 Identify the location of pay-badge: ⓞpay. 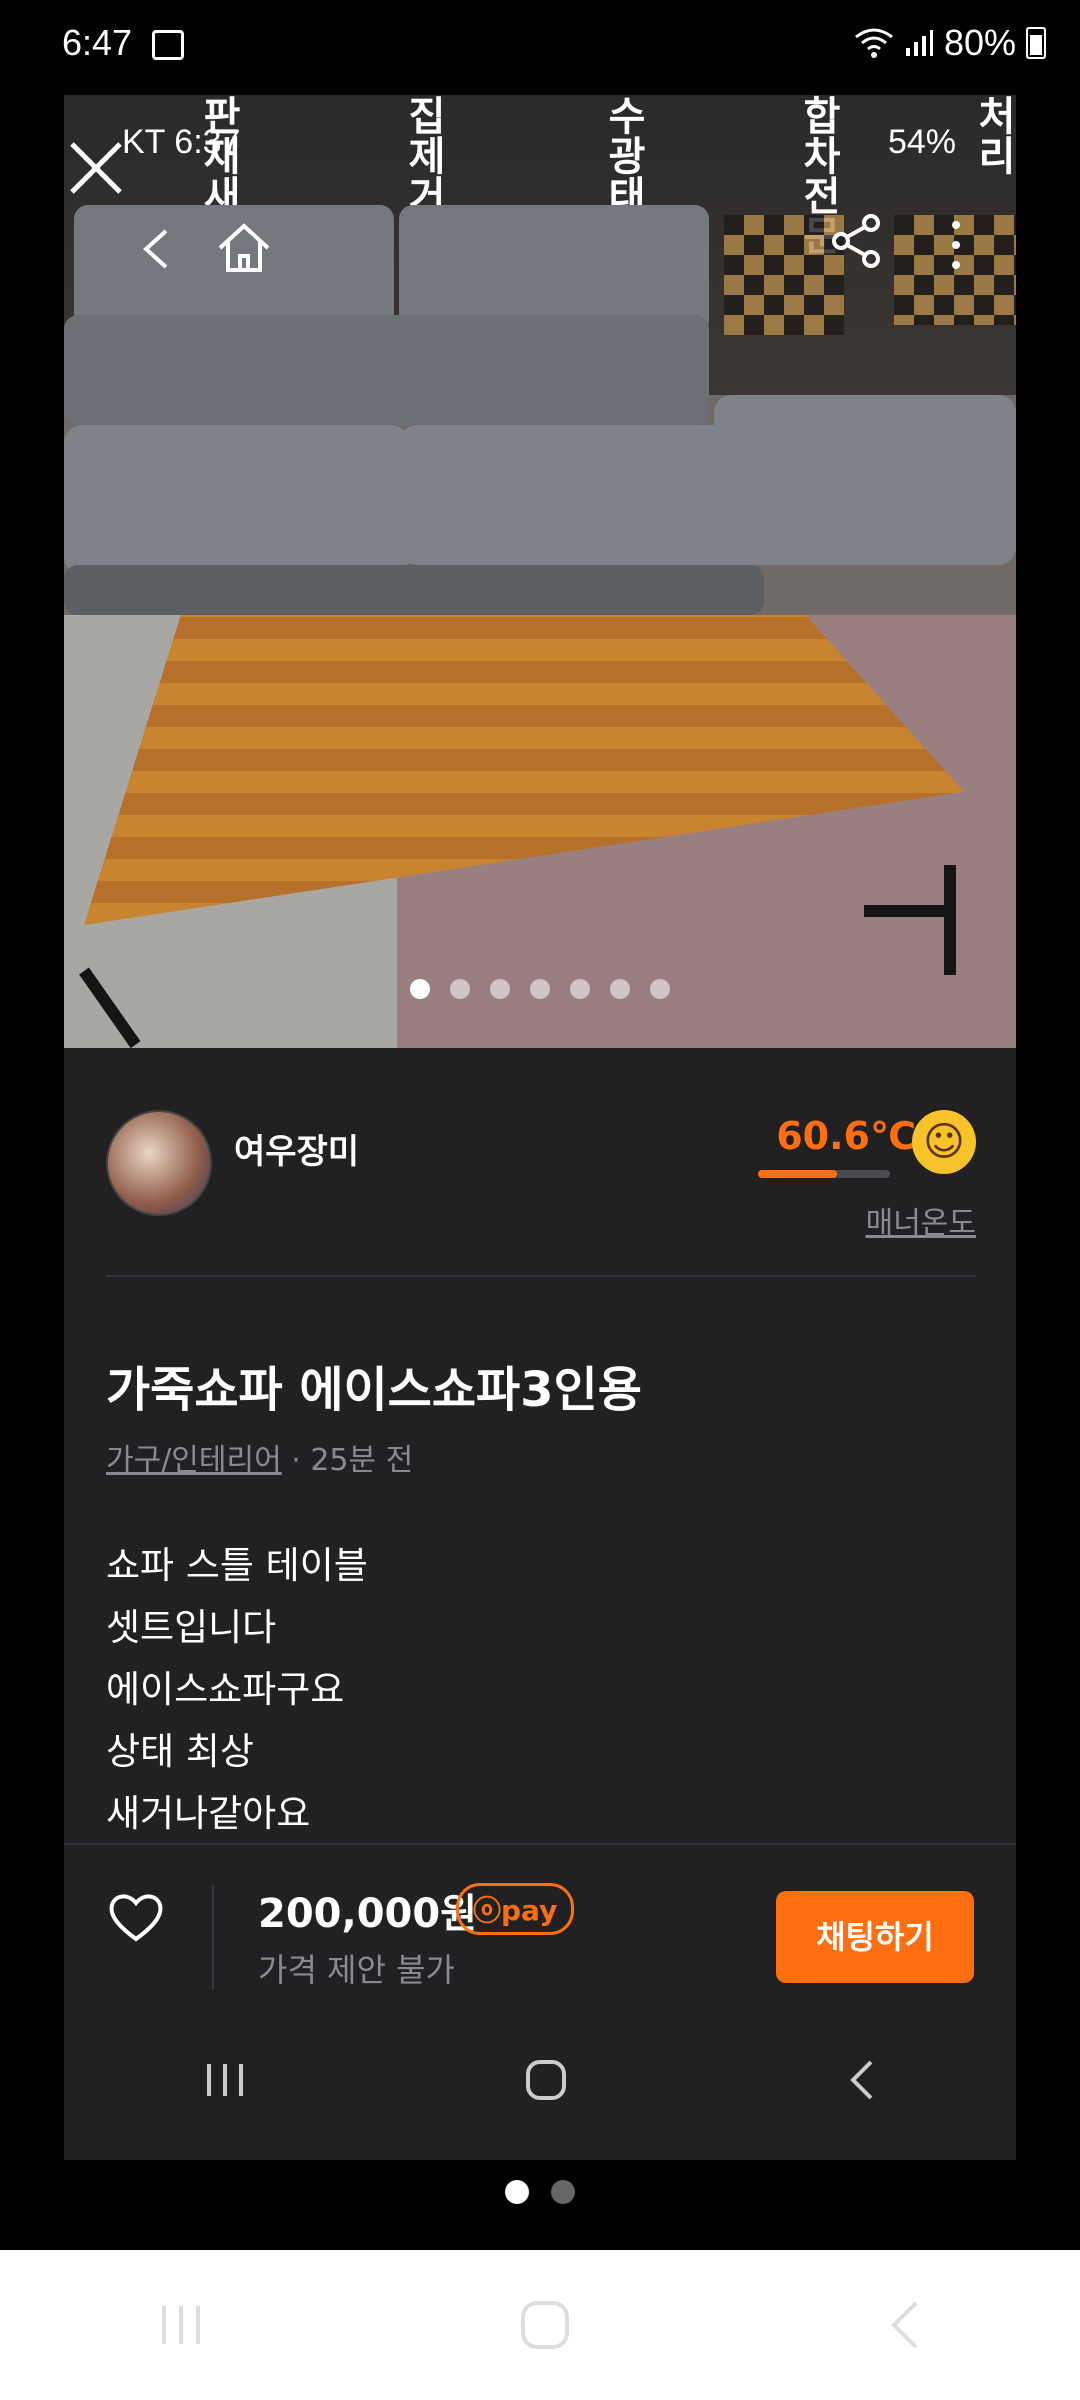
(515, 1909).